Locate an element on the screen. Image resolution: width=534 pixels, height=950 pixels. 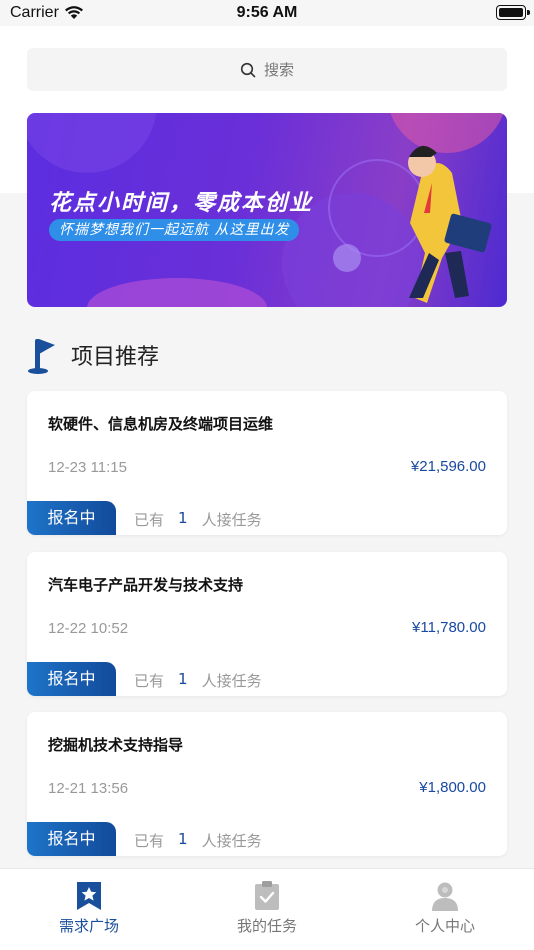
project-price: ¥11,780.00 is located at coordinates (449, 627).